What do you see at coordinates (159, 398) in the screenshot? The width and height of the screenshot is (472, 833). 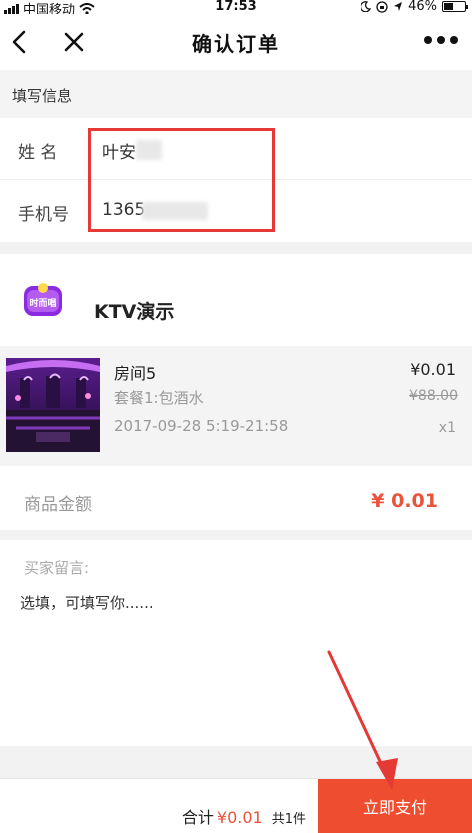 I see `product-package: 套餐1:包酒水` at bounding box center [159, 398].